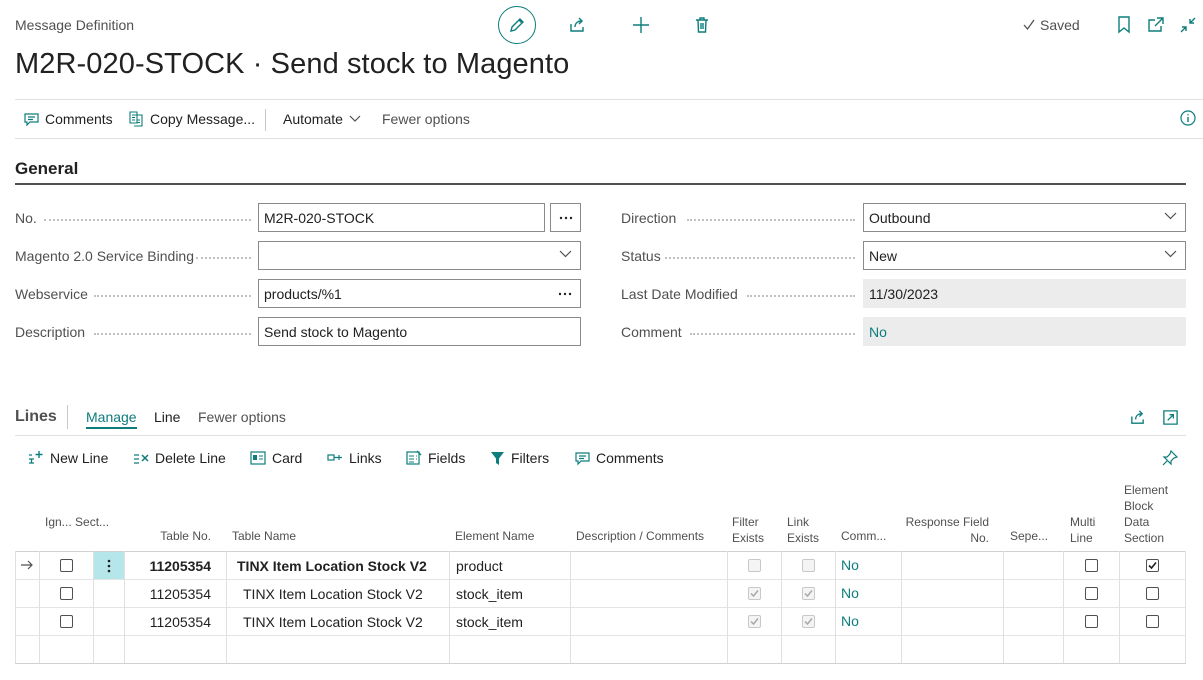 This screenshot has height=680, width=1203. Describe the element at coordinates (1090, 530) in the screenshot. I see `col-multi-line: Multi Line` at that location.